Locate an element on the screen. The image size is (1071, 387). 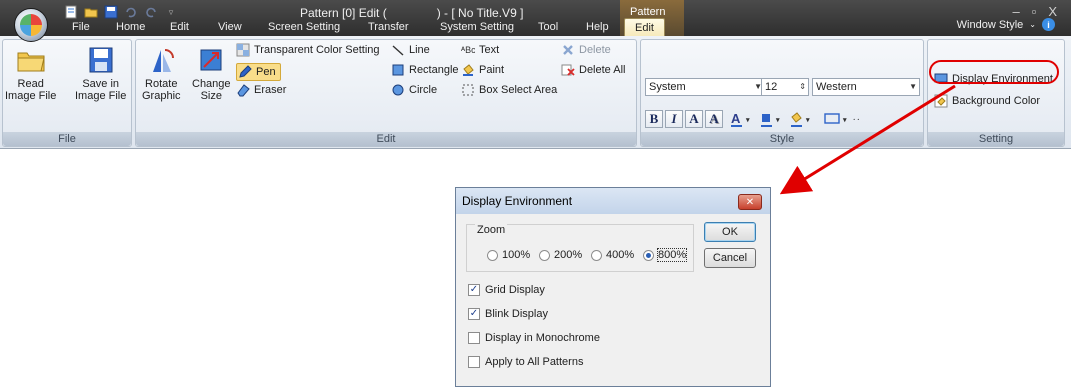
cancel-button: Cancel is located at coordinates (730, 258).